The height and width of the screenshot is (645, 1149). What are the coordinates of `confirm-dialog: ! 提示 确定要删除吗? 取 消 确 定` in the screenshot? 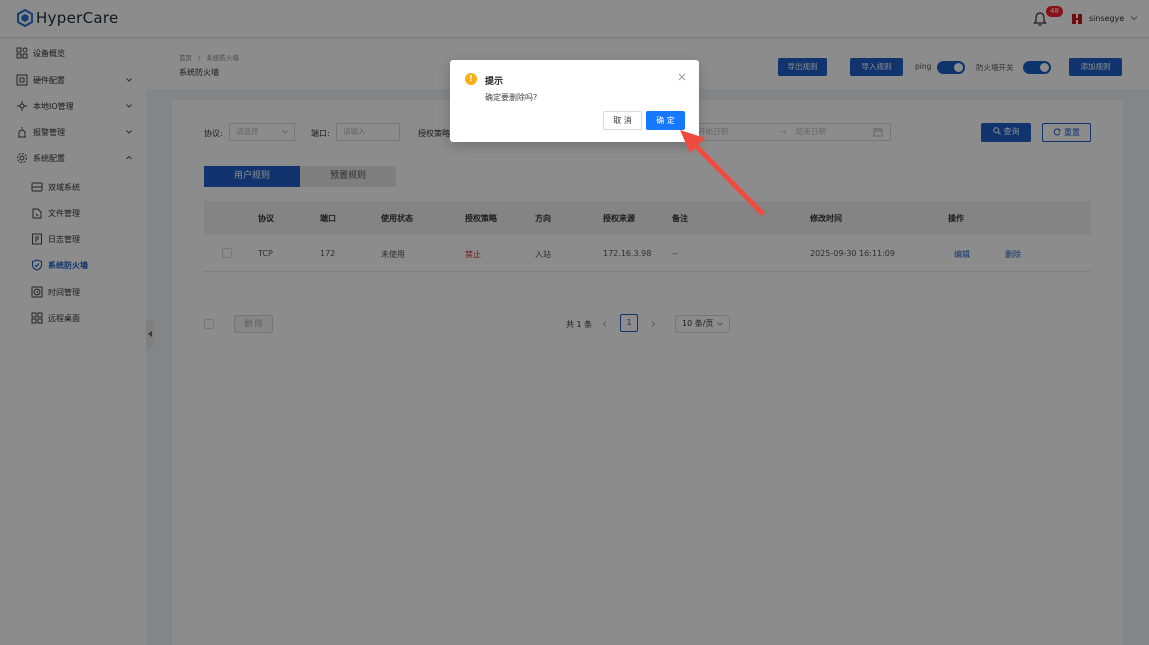 It's located at (574, 101).